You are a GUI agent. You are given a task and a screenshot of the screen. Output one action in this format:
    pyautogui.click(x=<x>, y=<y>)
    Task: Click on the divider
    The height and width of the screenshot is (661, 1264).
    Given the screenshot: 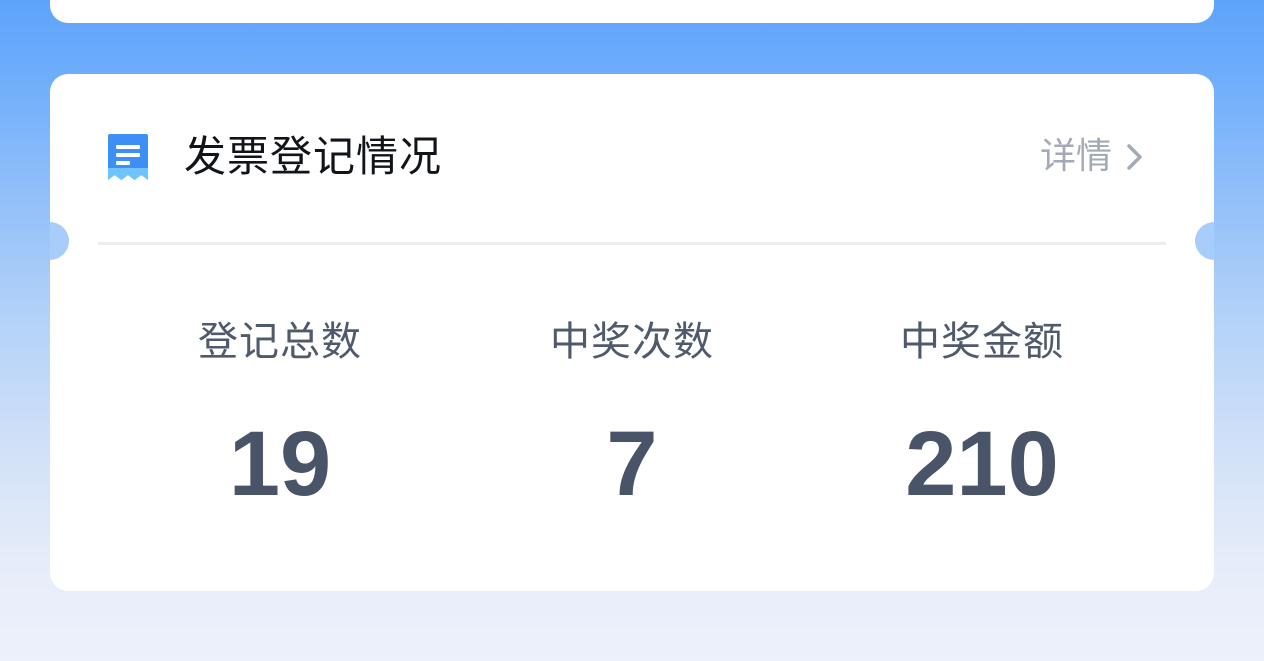 What is the action you would take?
    pyautogui.click(x=632, y=243)
    